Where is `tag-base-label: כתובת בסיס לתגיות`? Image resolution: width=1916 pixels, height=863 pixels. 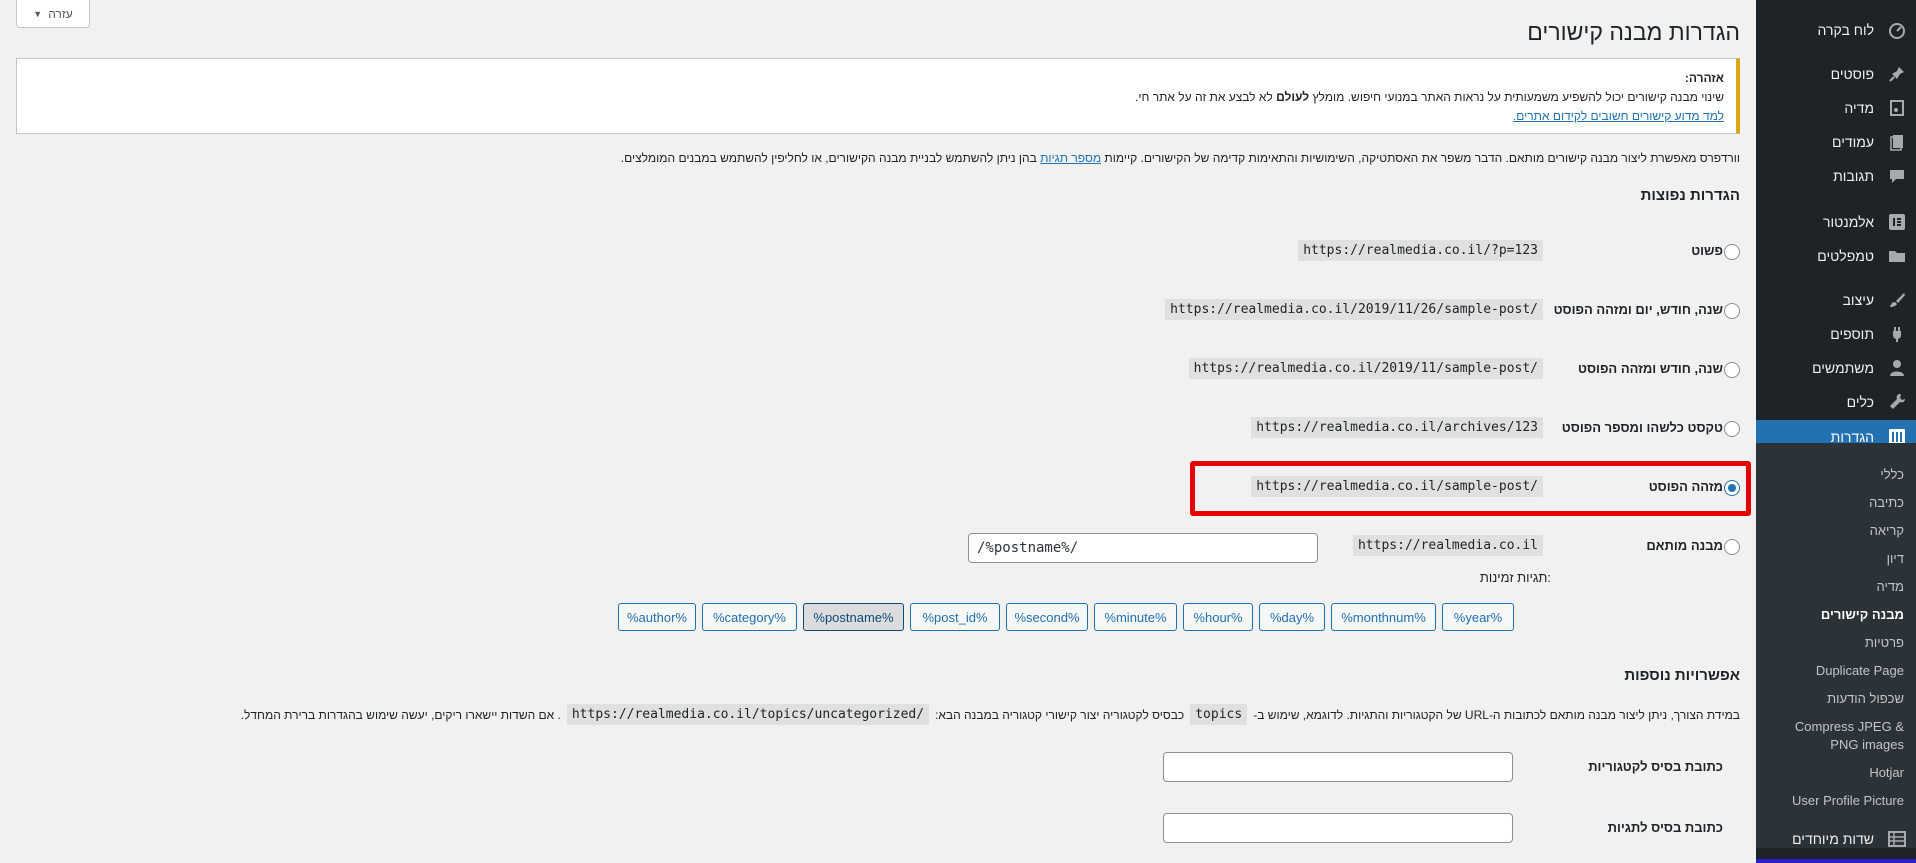
tag-base-label: כתובת בסיס לתגיות is located at coordinates (1665, 827).